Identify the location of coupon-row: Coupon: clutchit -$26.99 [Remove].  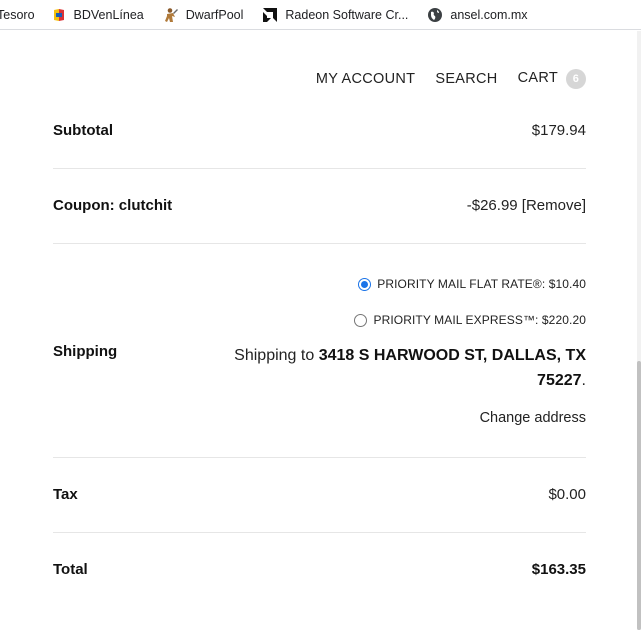
(319, 206).